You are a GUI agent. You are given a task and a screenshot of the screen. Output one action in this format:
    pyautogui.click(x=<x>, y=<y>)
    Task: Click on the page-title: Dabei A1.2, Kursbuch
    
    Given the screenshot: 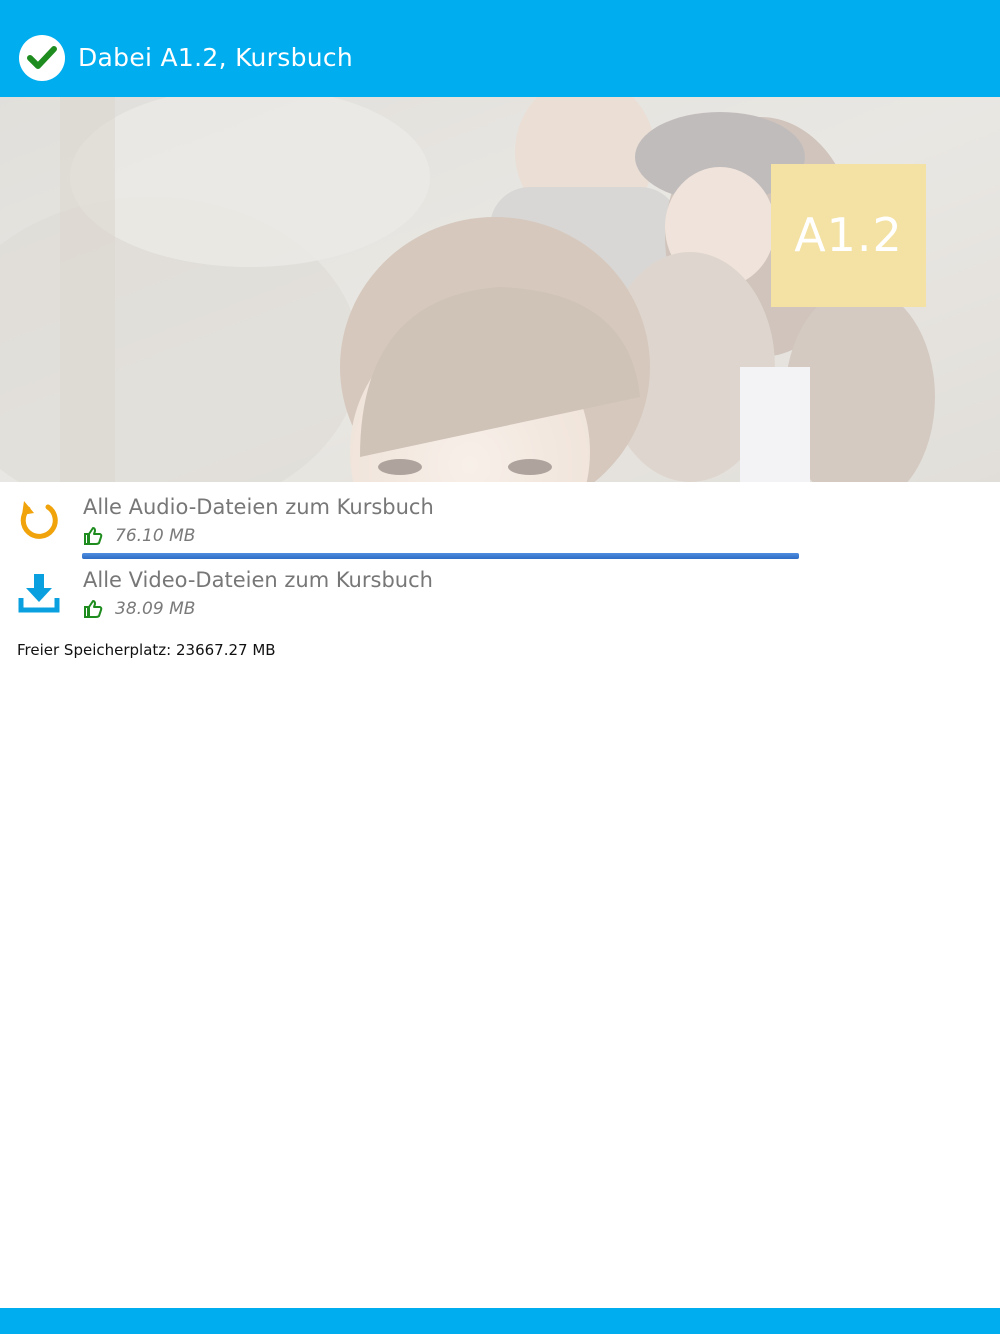 What is the action you would take?
    pyautogui.click(x=216, y=57)
    